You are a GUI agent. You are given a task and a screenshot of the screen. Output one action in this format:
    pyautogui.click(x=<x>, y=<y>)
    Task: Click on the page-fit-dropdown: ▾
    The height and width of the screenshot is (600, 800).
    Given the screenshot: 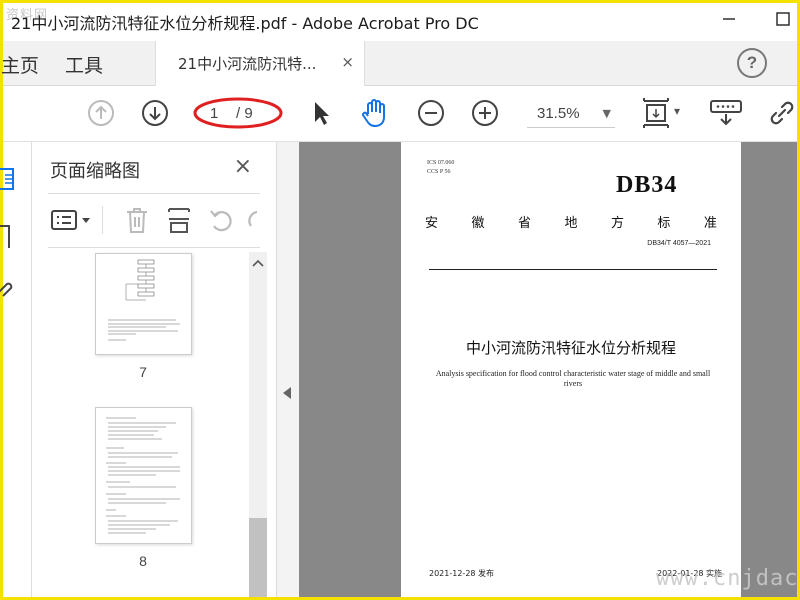 What is the action you would take?
    pyautogui.click(x=677, y=111)
    